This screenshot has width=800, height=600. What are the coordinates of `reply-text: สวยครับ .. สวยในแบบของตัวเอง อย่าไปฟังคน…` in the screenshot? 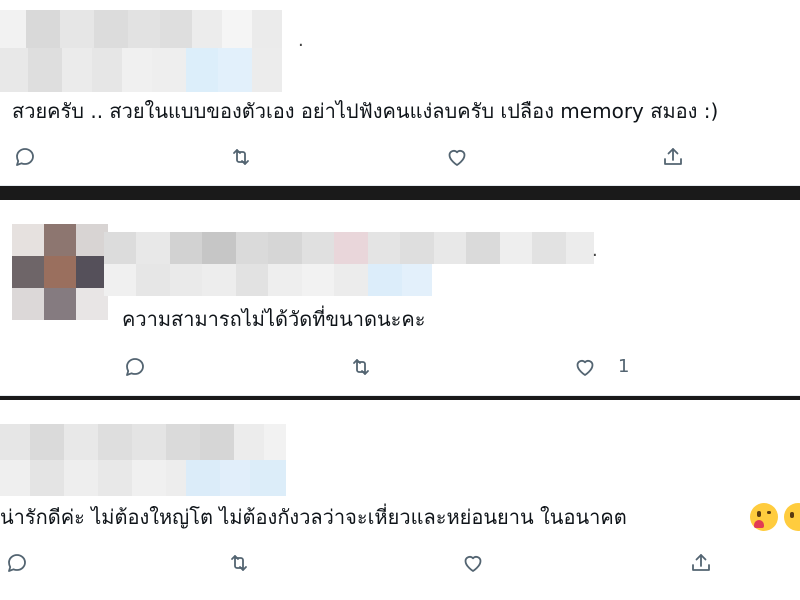 It's located at (365, 111).